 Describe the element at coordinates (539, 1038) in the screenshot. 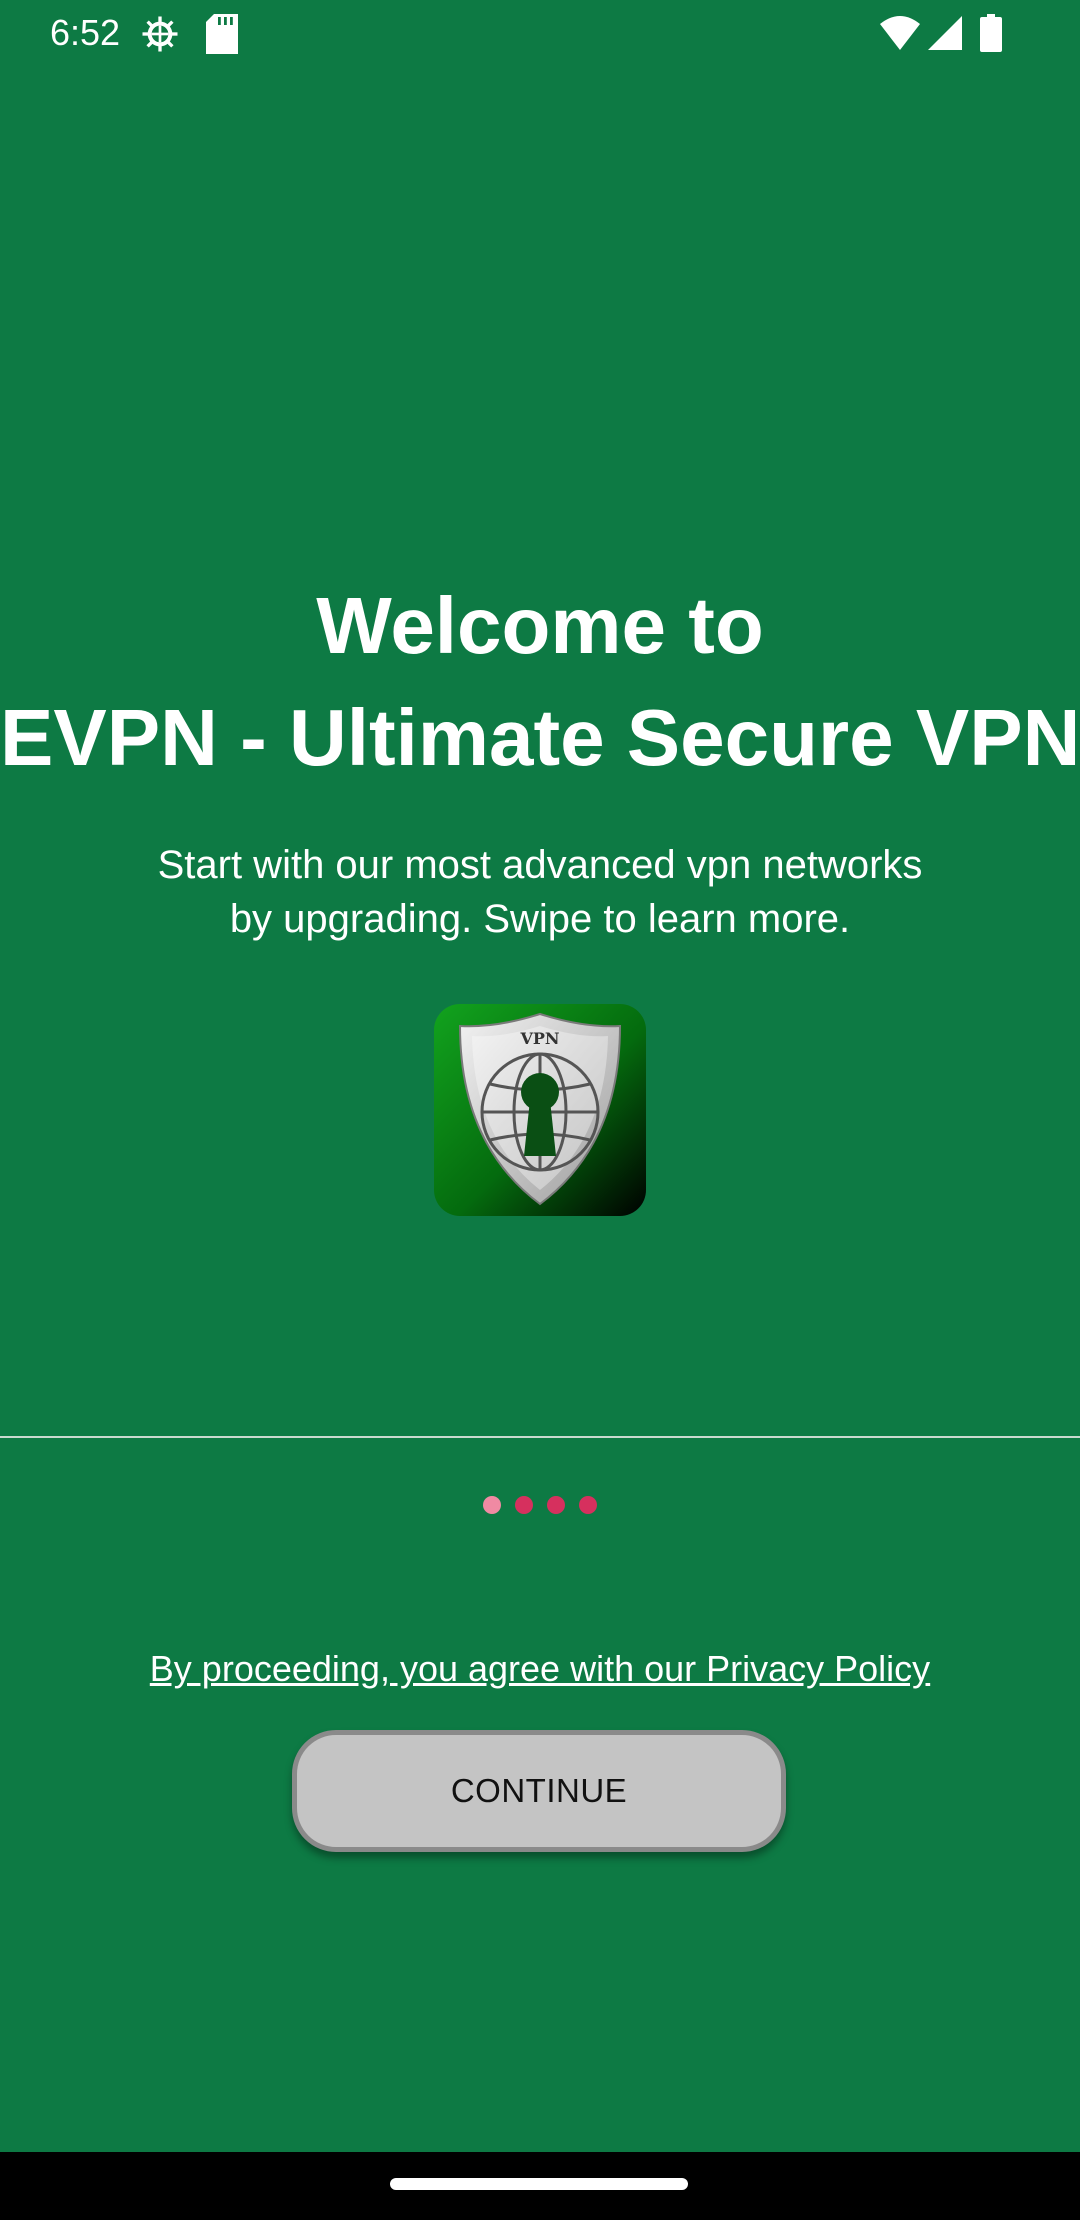

I see `logo-badge-text: VPN` at that location.